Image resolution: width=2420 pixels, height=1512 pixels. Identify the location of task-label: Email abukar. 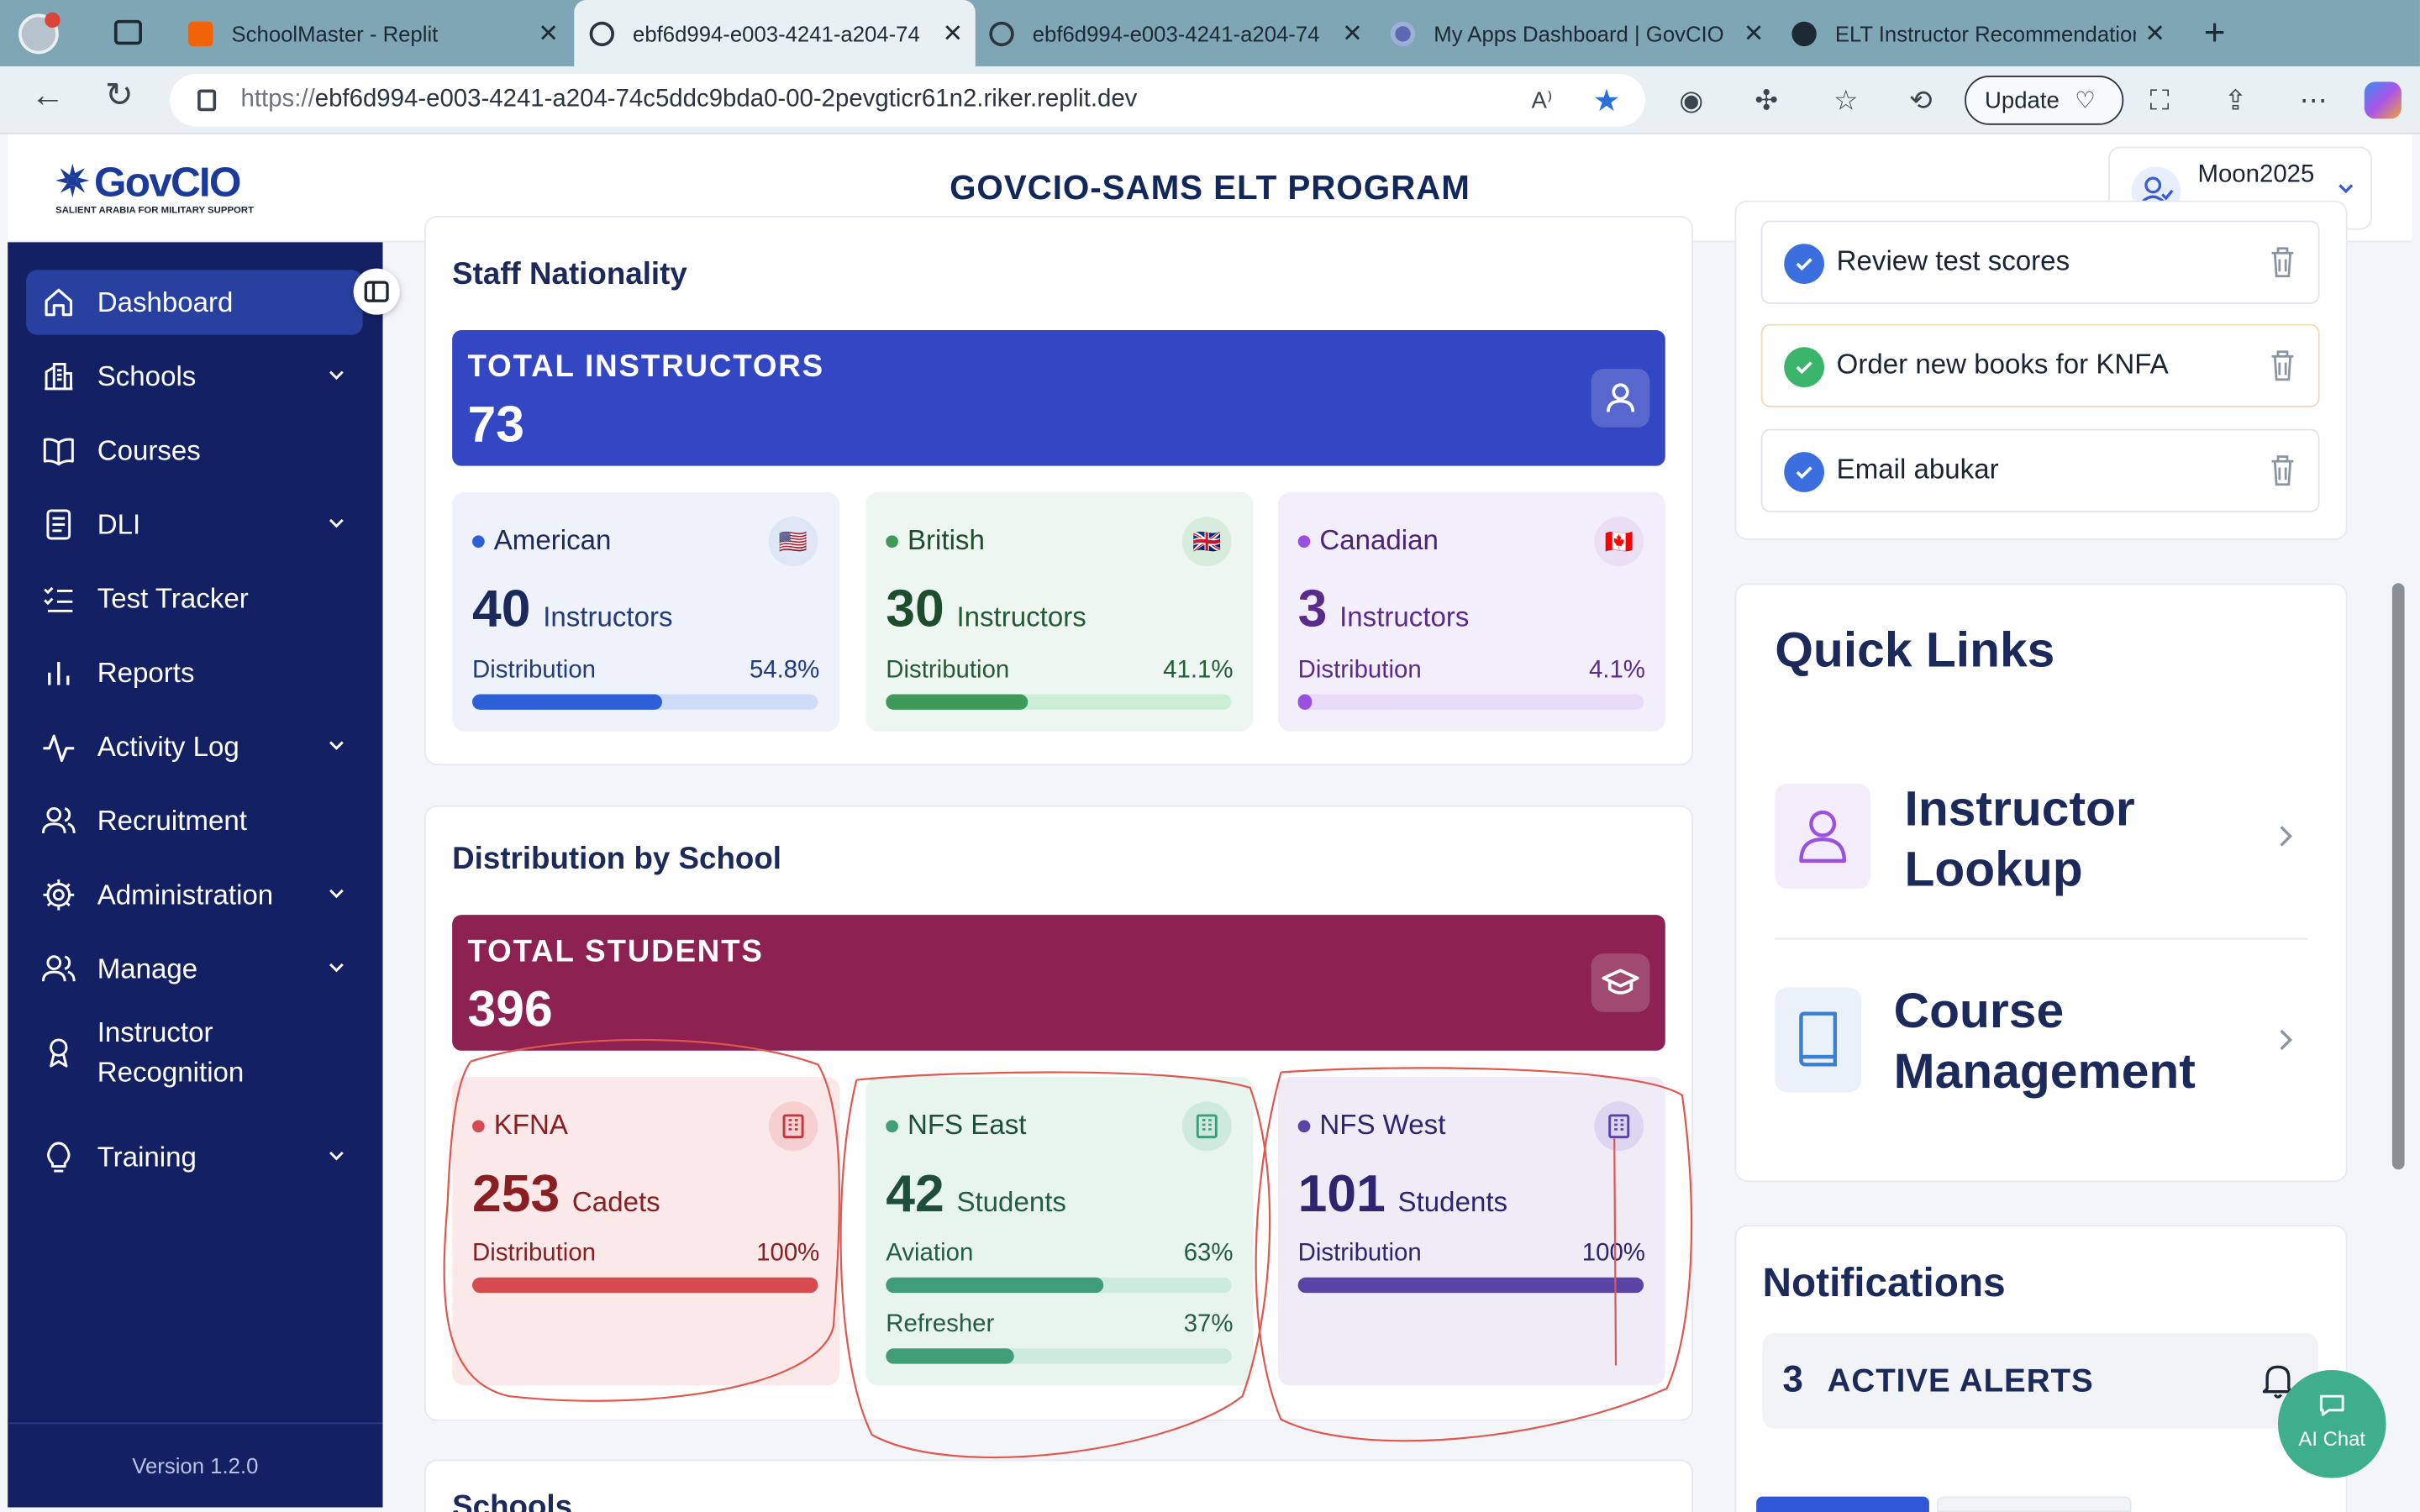
(1918, 469).